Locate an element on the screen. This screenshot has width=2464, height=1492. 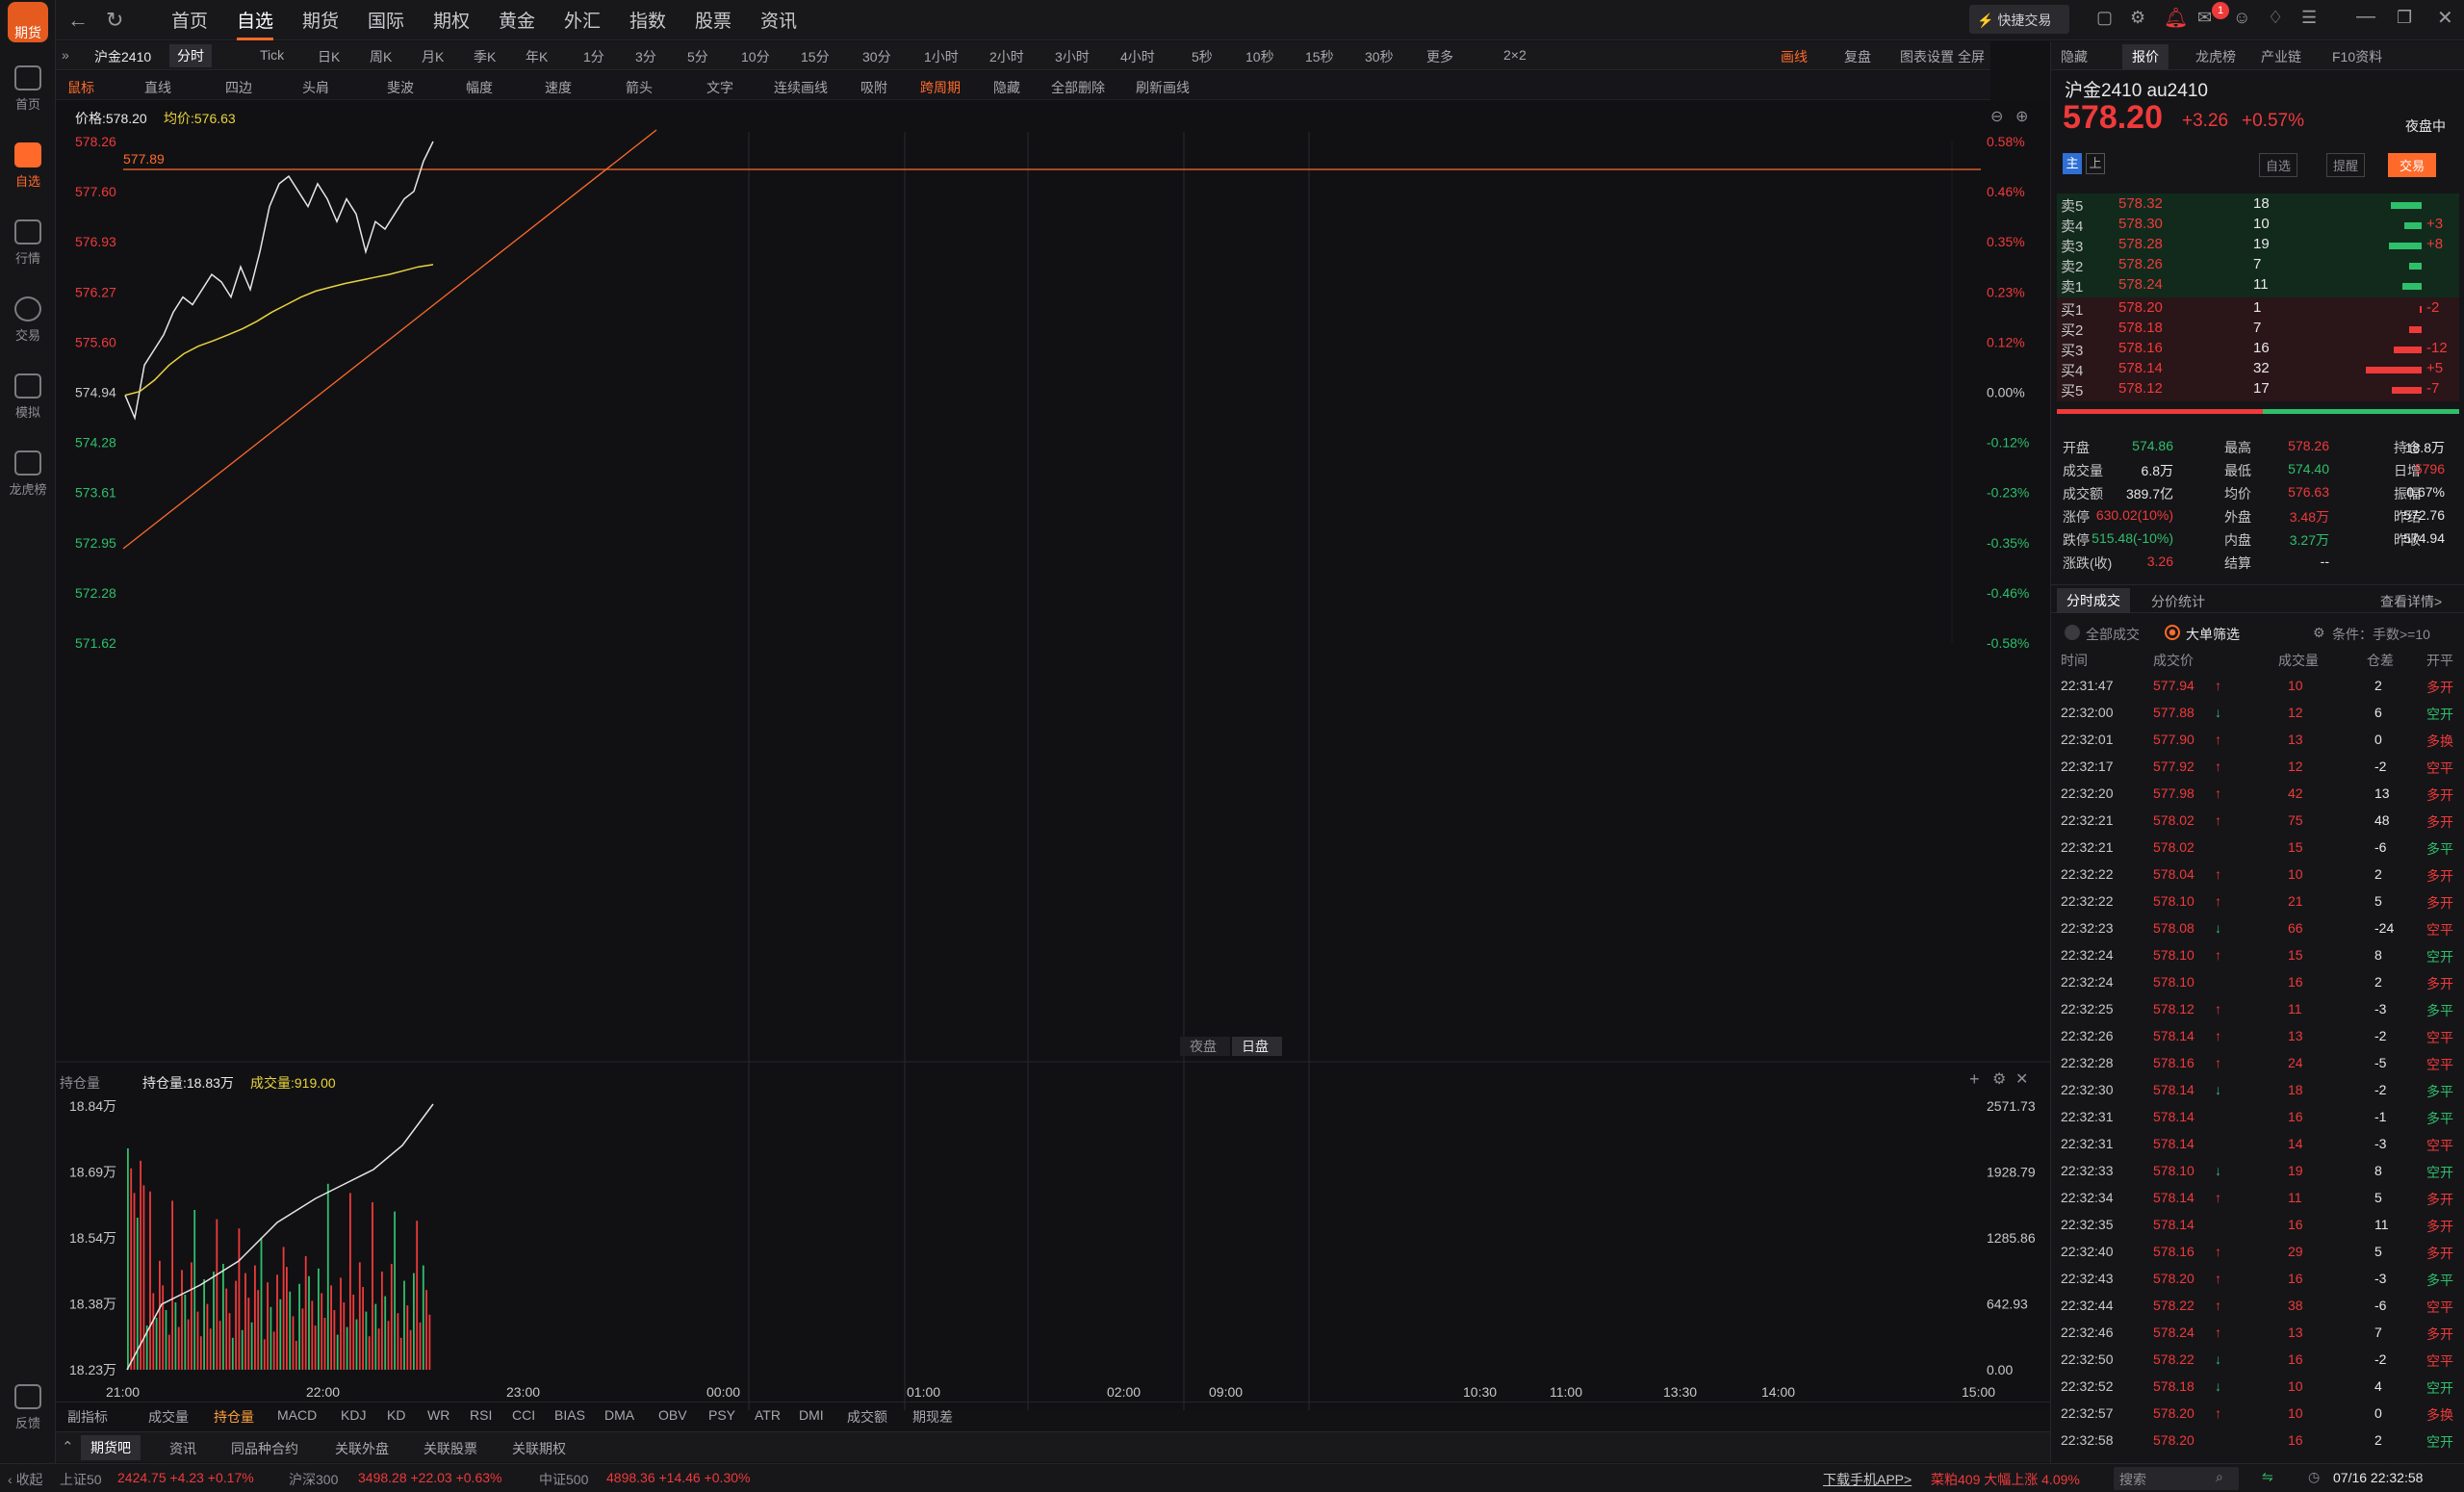
ask-row: 卖5 578.32 18 is located at coordinates (2258, 205).